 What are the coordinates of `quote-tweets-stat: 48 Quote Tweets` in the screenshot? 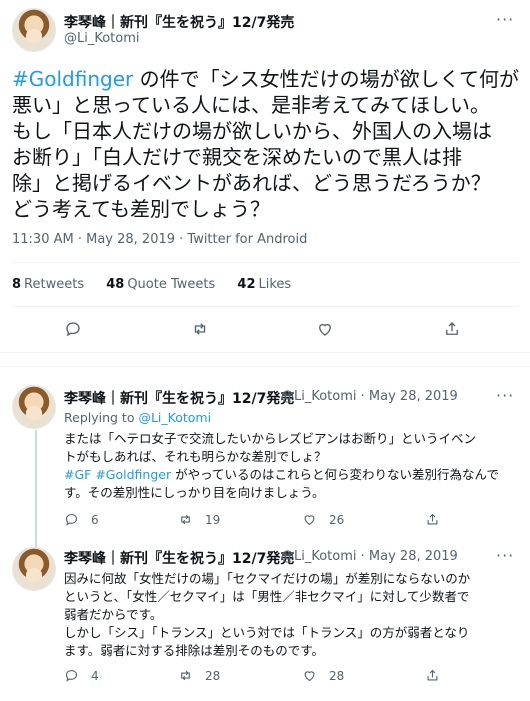 It's located at (160, 284).